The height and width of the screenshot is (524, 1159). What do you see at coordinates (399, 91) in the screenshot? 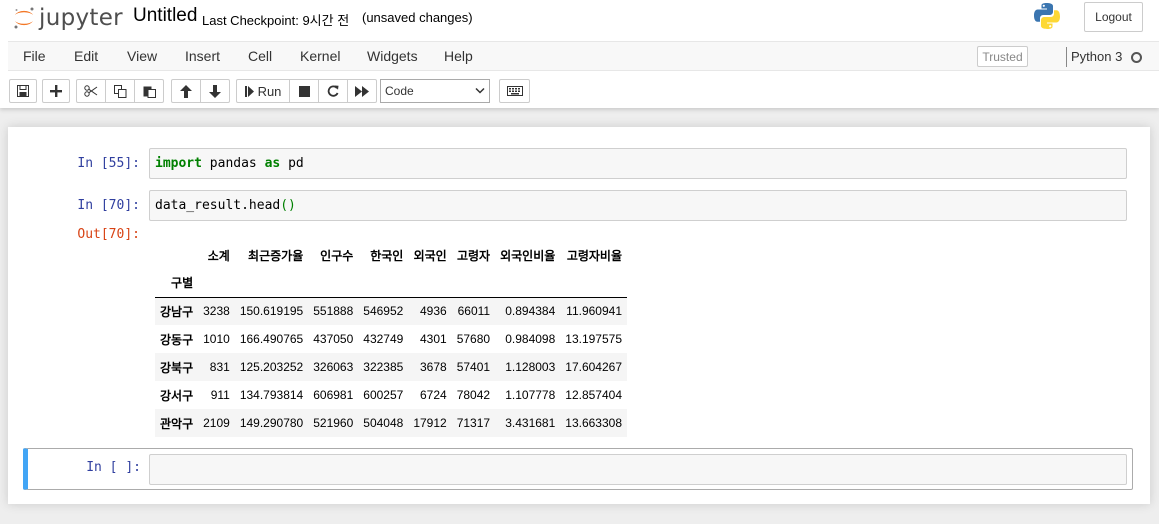
I see `cell-type-value: Code` at bounding box center [399, 91].